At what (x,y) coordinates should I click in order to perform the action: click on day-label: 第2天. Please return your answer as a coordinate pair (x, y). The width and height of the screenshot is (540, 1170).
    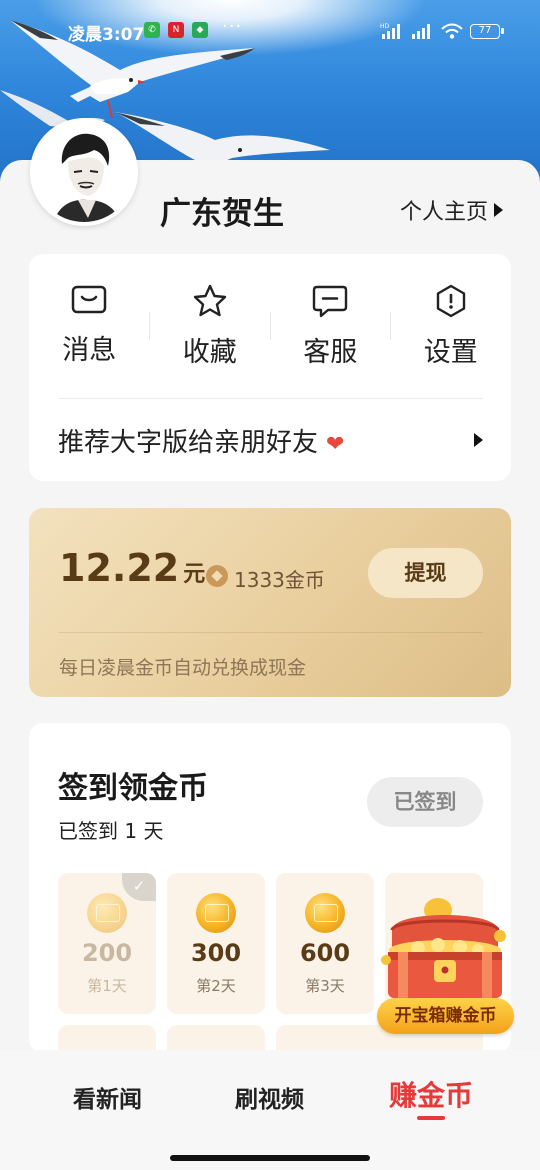
    Looking at the image, I should click on (216, 986).